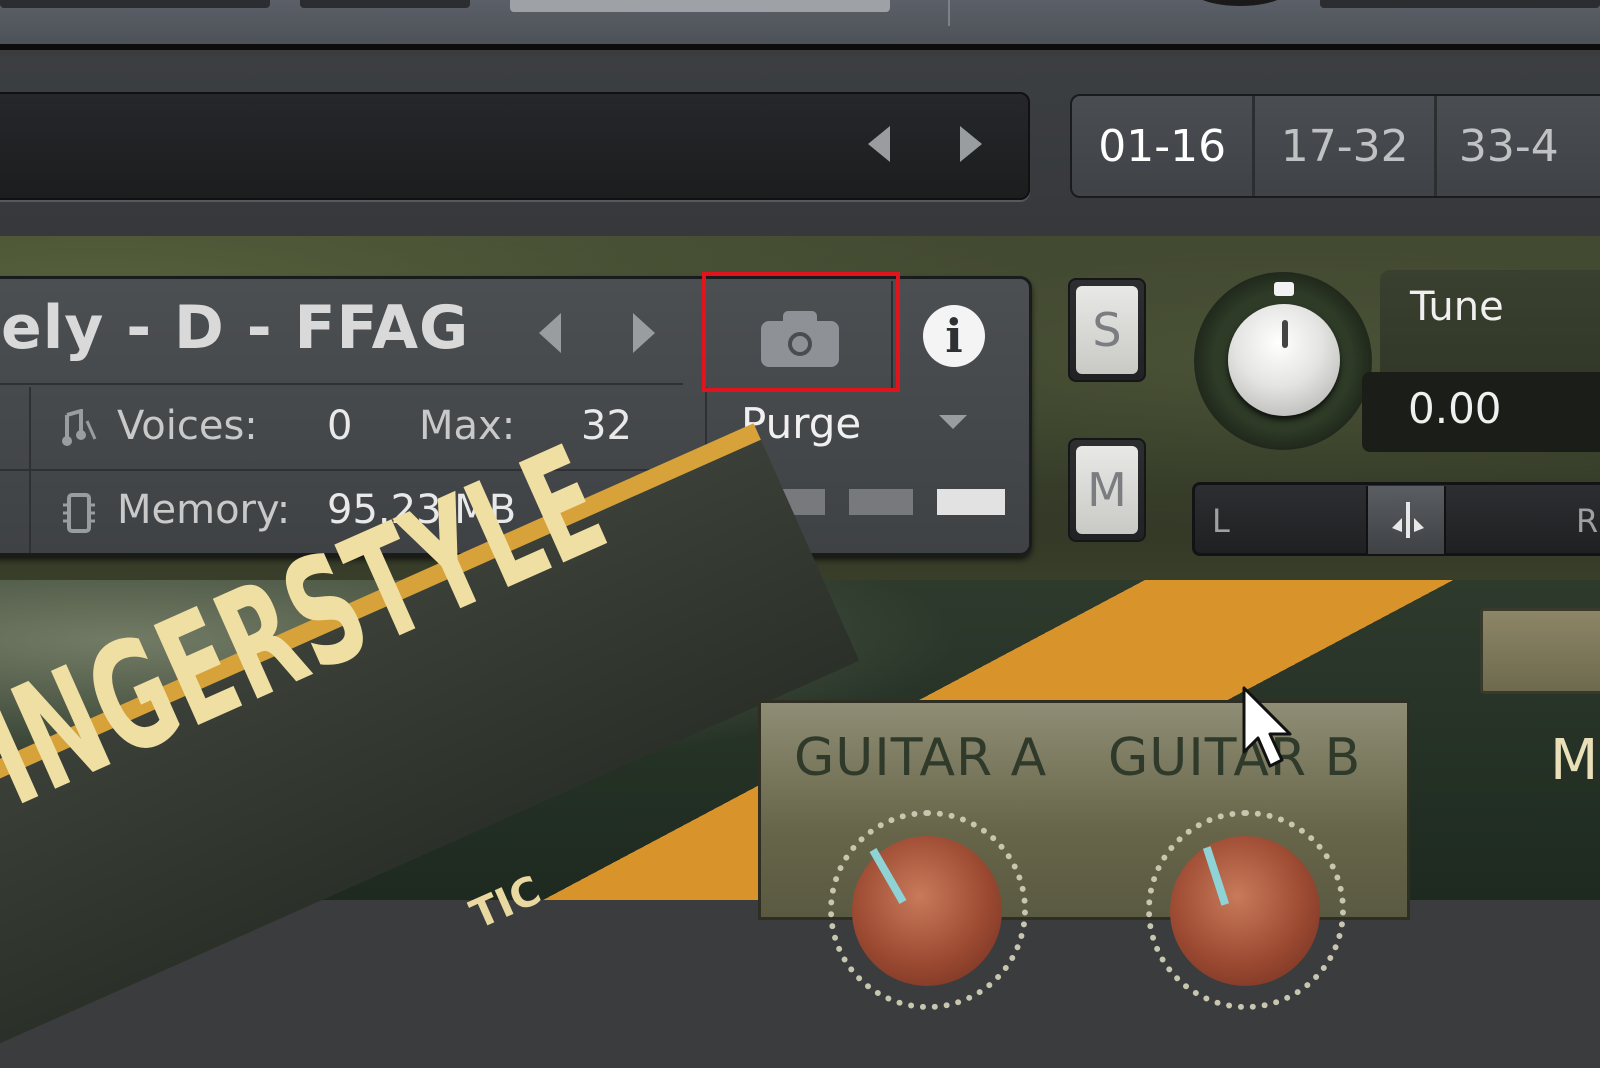  What do you see at coordinates (1455, 408) in the screenshot?
I see `tune-value: 0.00` at bounding box center [1455, 408].